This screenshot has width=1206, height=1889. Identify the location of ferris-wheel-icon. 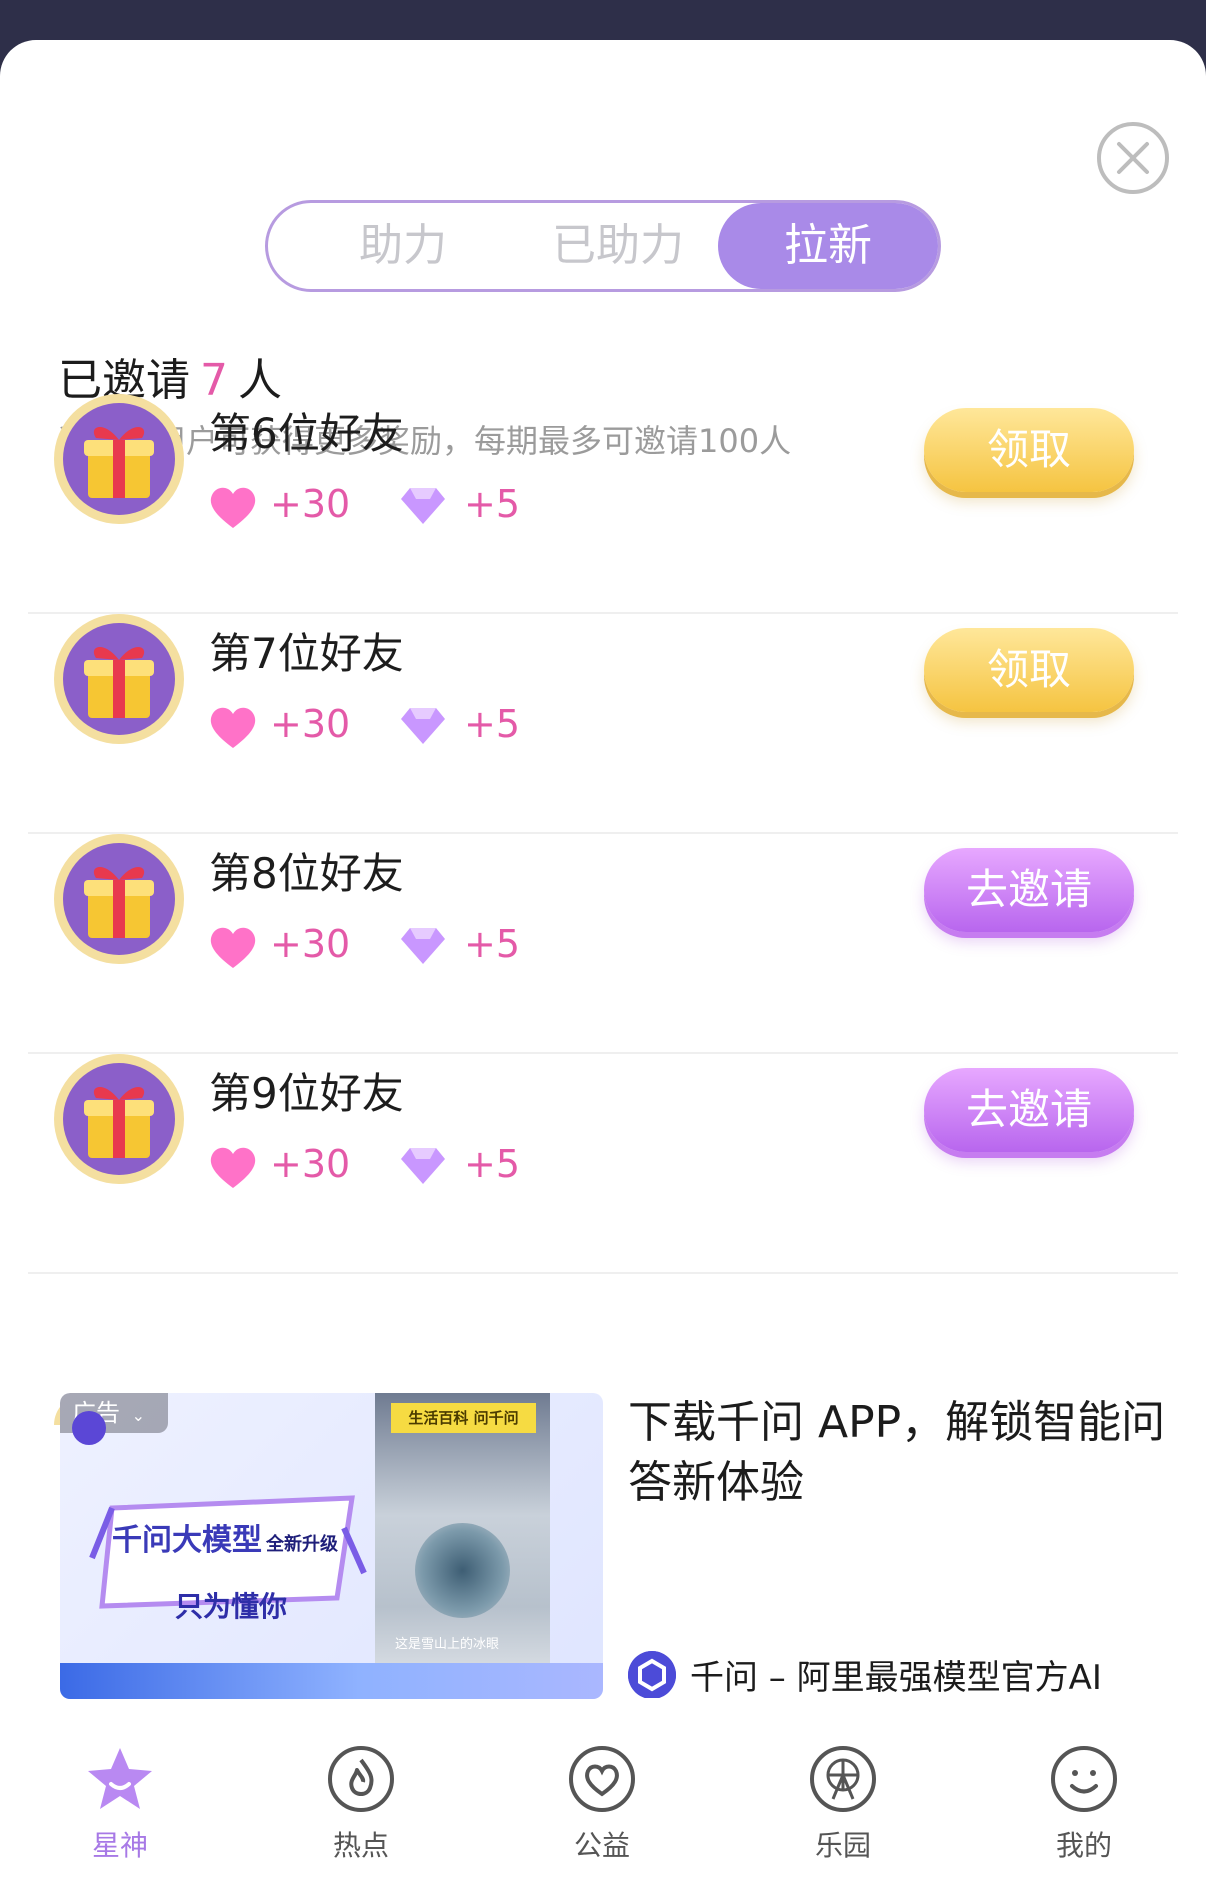
(843, 1779).